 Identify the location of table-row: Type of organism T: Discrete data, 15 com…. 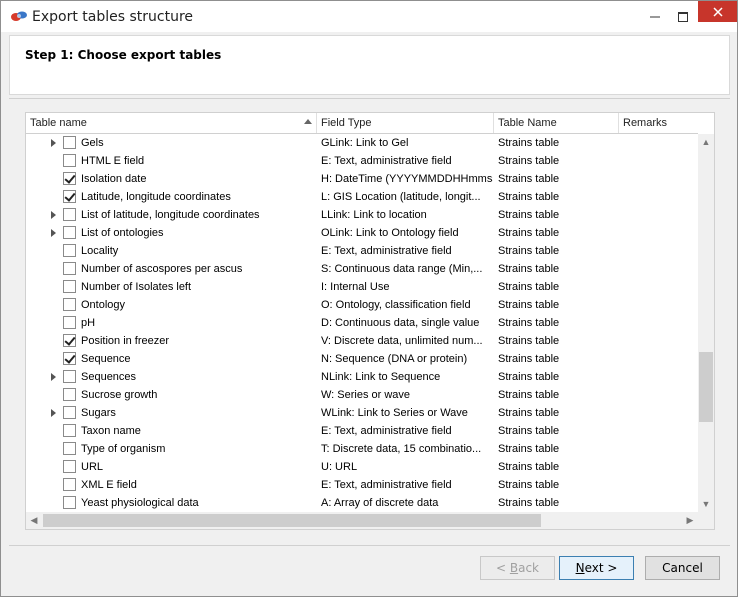
(362, 449).